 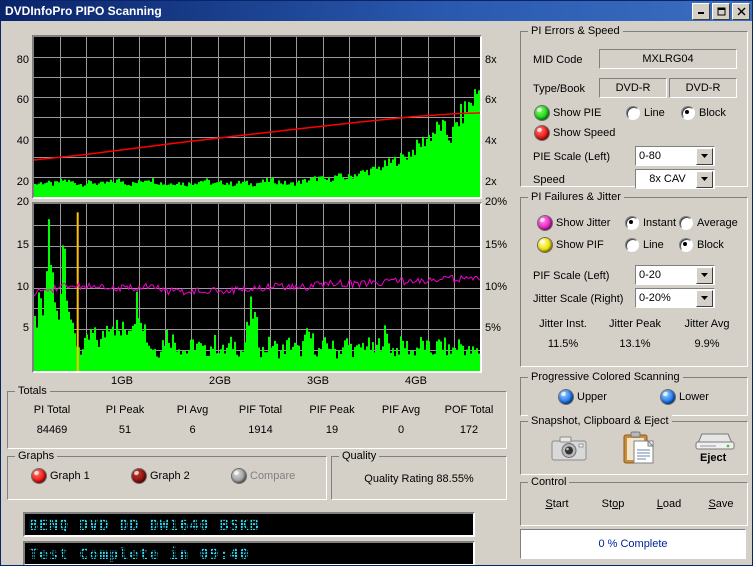 What do you see at coordinates (22, 202) in the screenshot?
I see `chart2-ytick-20: 20` at bounding box center [22, 202].